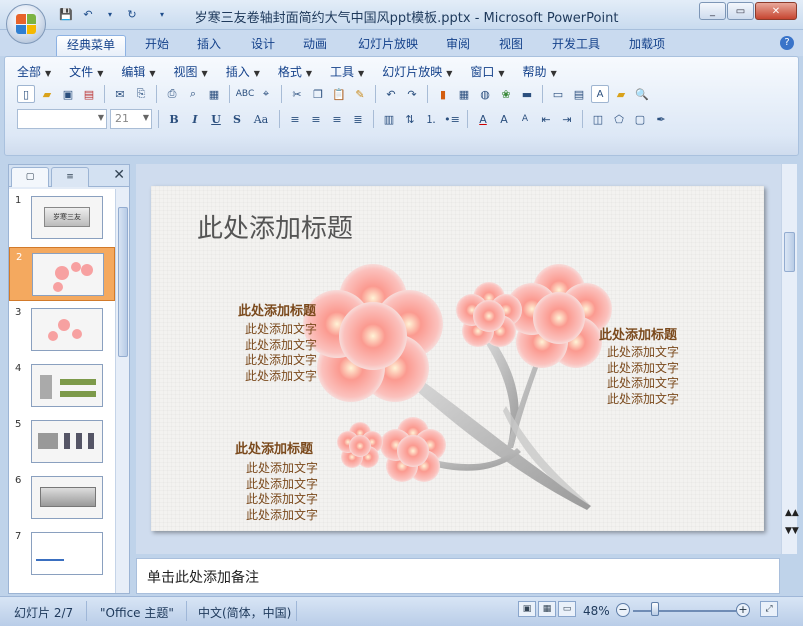 The height and width of the screenshot is (626, 803). I want to click on next-slide-icon: ▼▼, so click(792, 531).